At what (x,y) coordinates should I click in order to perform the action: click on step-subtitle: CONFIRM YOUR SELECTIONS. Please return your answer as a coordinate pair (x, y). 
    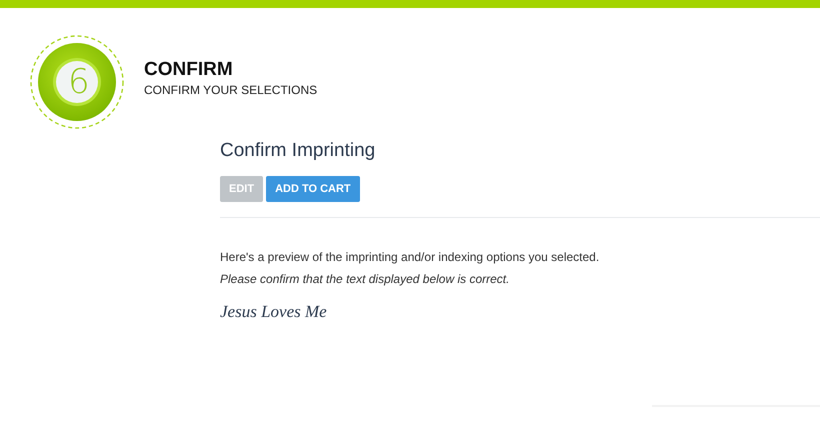
    Looking at the image, I should click on (231, 90).